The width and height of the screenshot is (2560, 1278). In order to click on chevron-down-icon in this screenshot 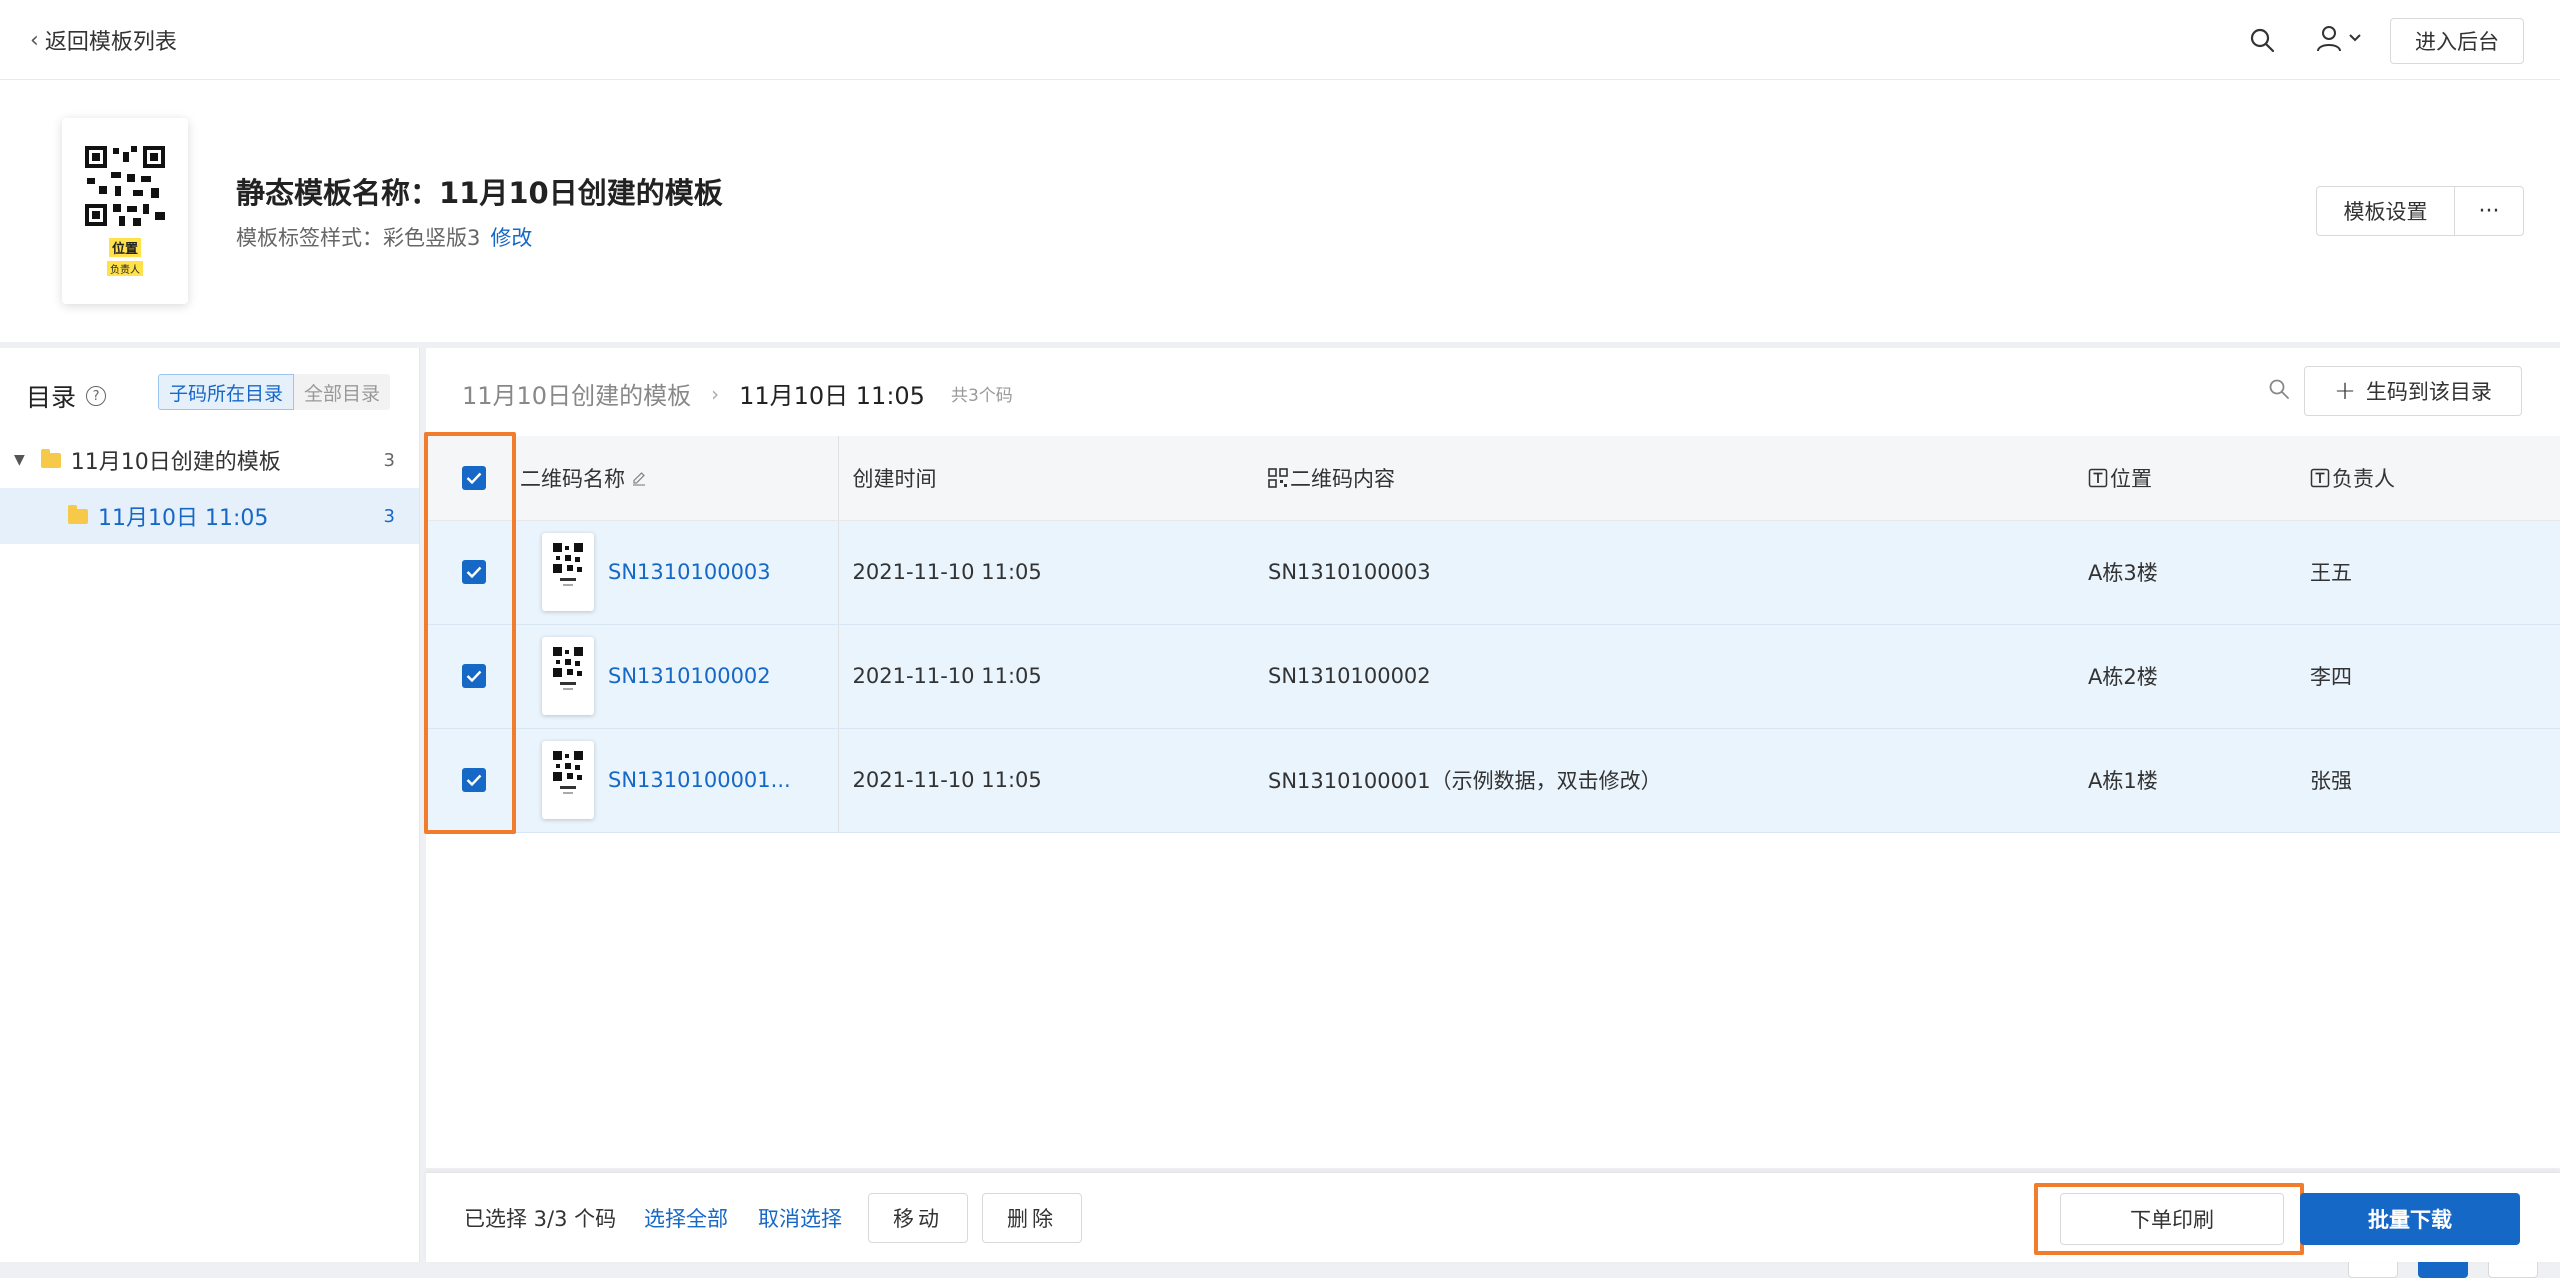, I will do `click(2355, 38)`.